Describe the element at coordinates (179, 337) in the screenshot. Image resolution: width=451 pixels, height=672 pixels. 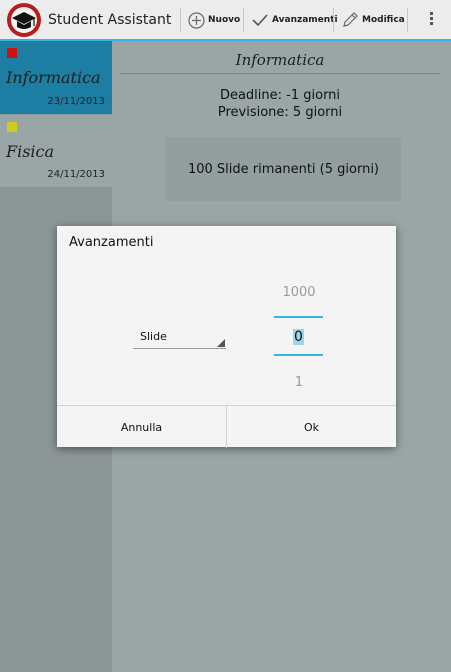
I see `unit-spinner: Slide` at that location.